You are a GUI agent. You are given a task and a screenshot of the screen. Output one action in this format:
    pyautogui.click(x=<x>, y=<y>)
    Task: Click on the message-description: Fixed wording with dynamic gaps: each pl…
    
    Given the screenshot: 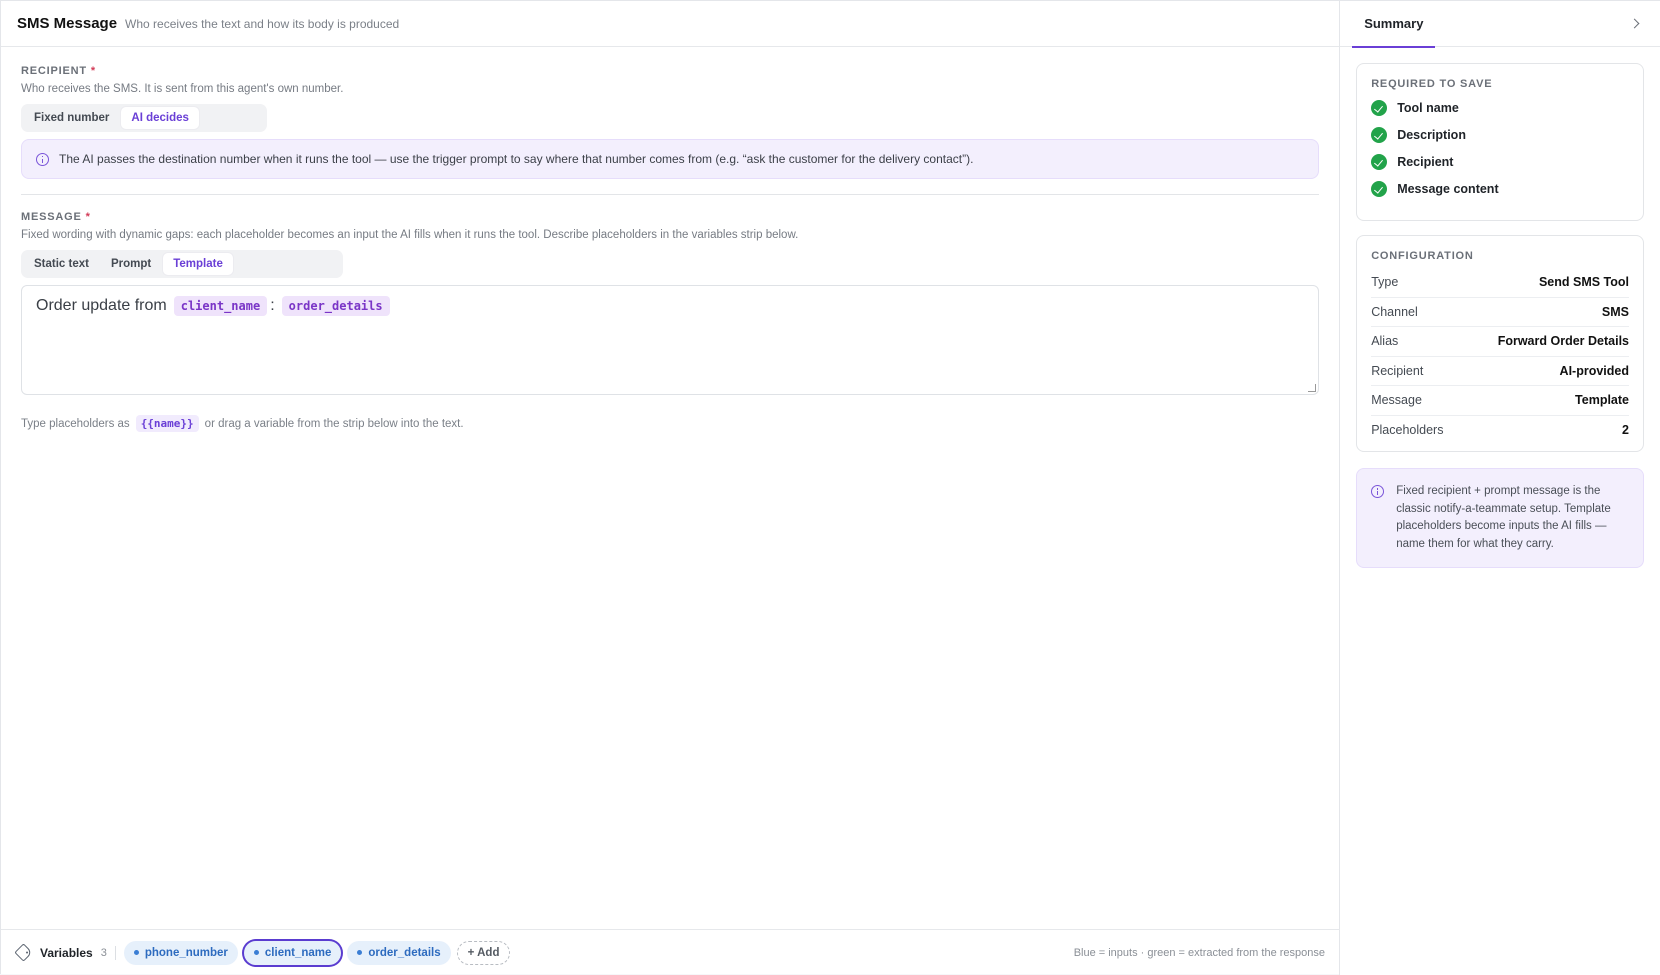 What is the action you would take?
    pyautogui.click(x=410, y=235)
    